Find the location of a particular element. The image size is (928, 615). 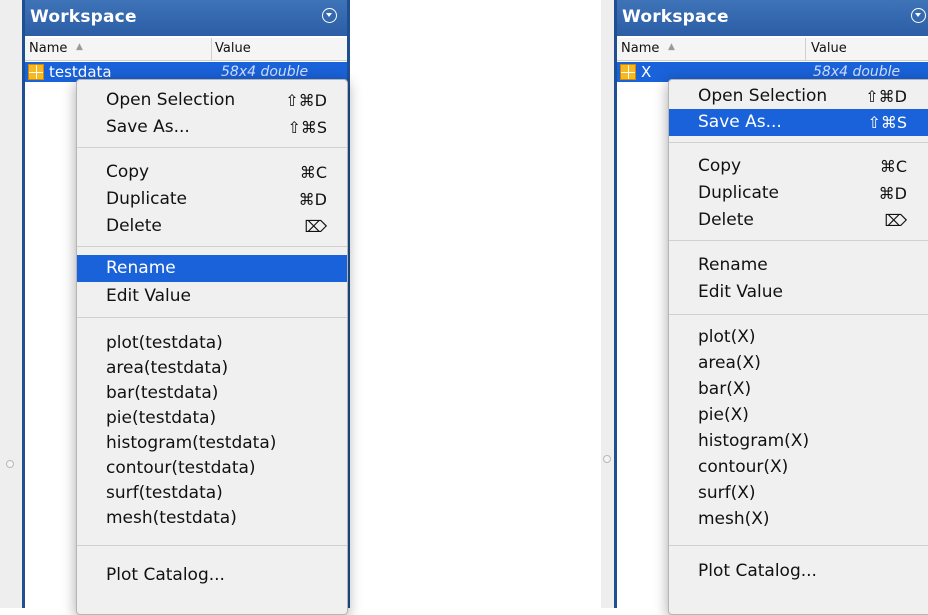

menu-item-surf: surf(X) is located at coordinates (798, 493).